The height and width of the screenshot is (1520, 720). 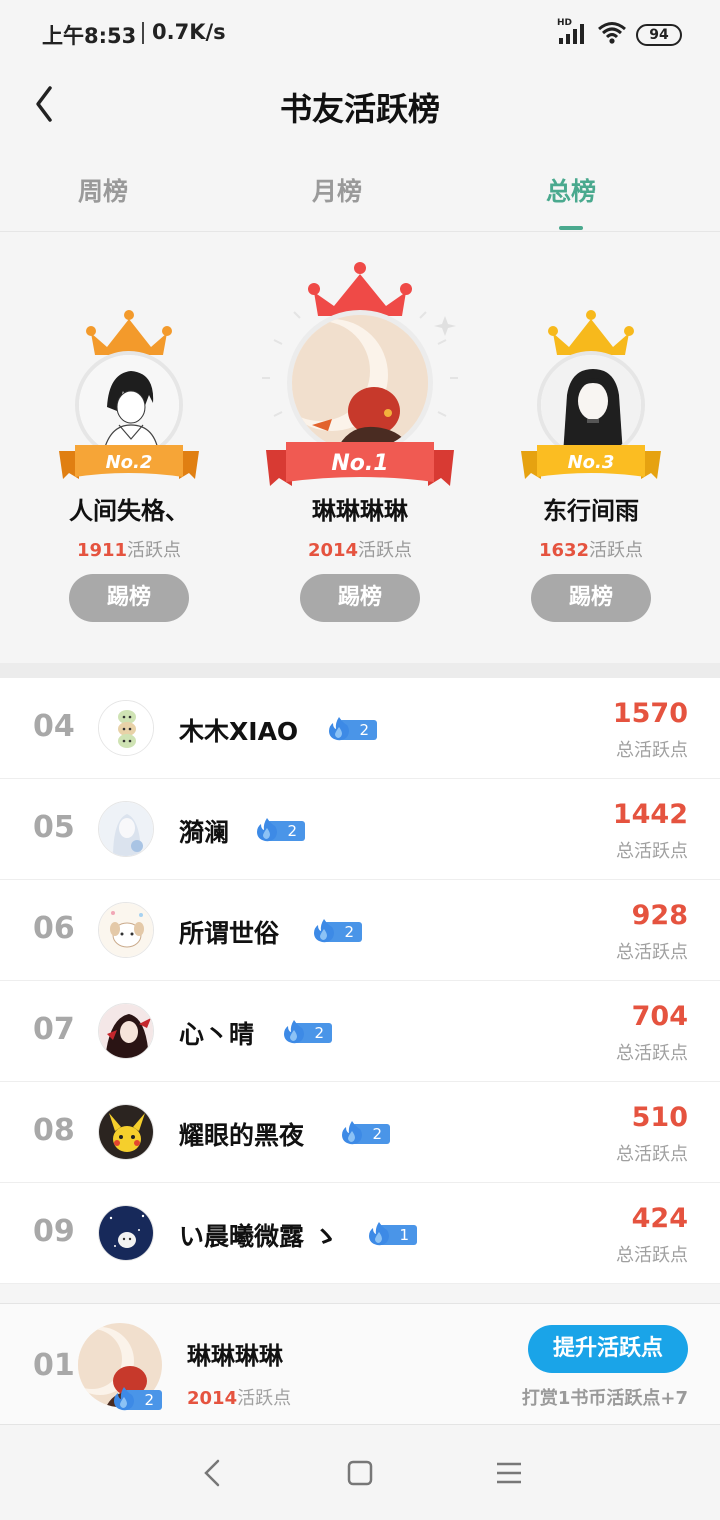 I want to click on user-name: い晨曦微露 ゝ, so click(x=258, y=1236).